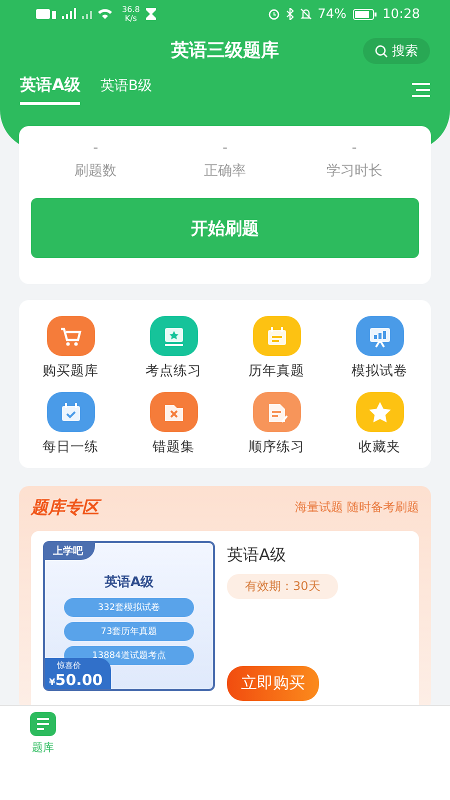  I want to click on stat-label: 正确率, so click(225, 171).